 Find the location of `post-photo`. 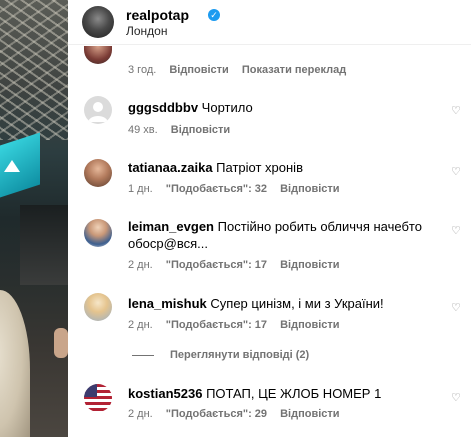

post-photo is located at coordinates (34, 218).